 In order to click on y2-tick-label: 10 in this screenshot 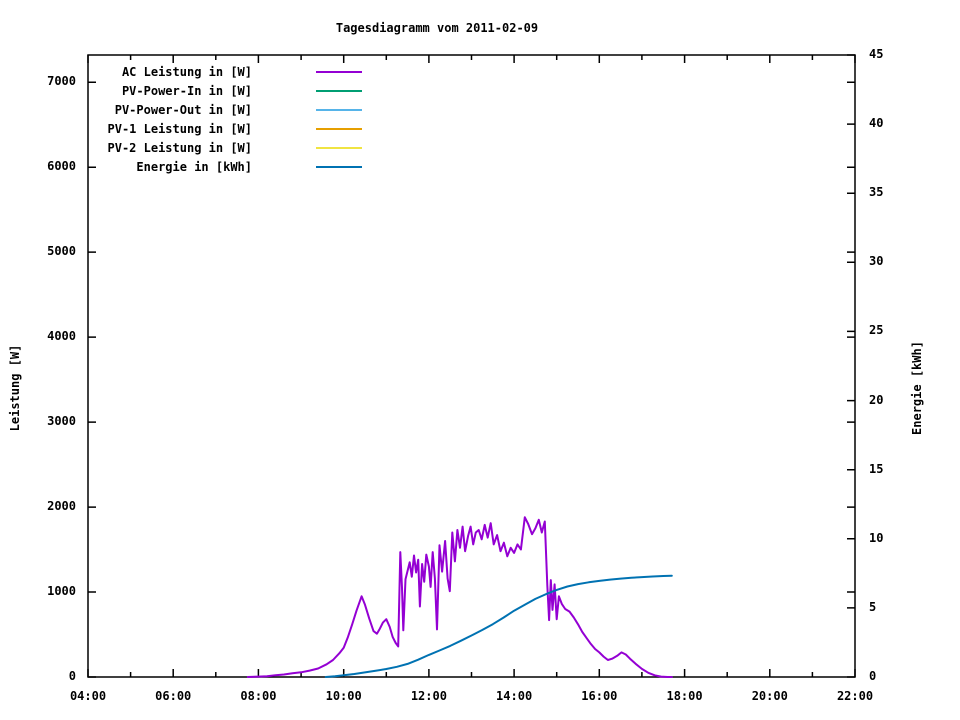, I will do `click(876, 537)`.